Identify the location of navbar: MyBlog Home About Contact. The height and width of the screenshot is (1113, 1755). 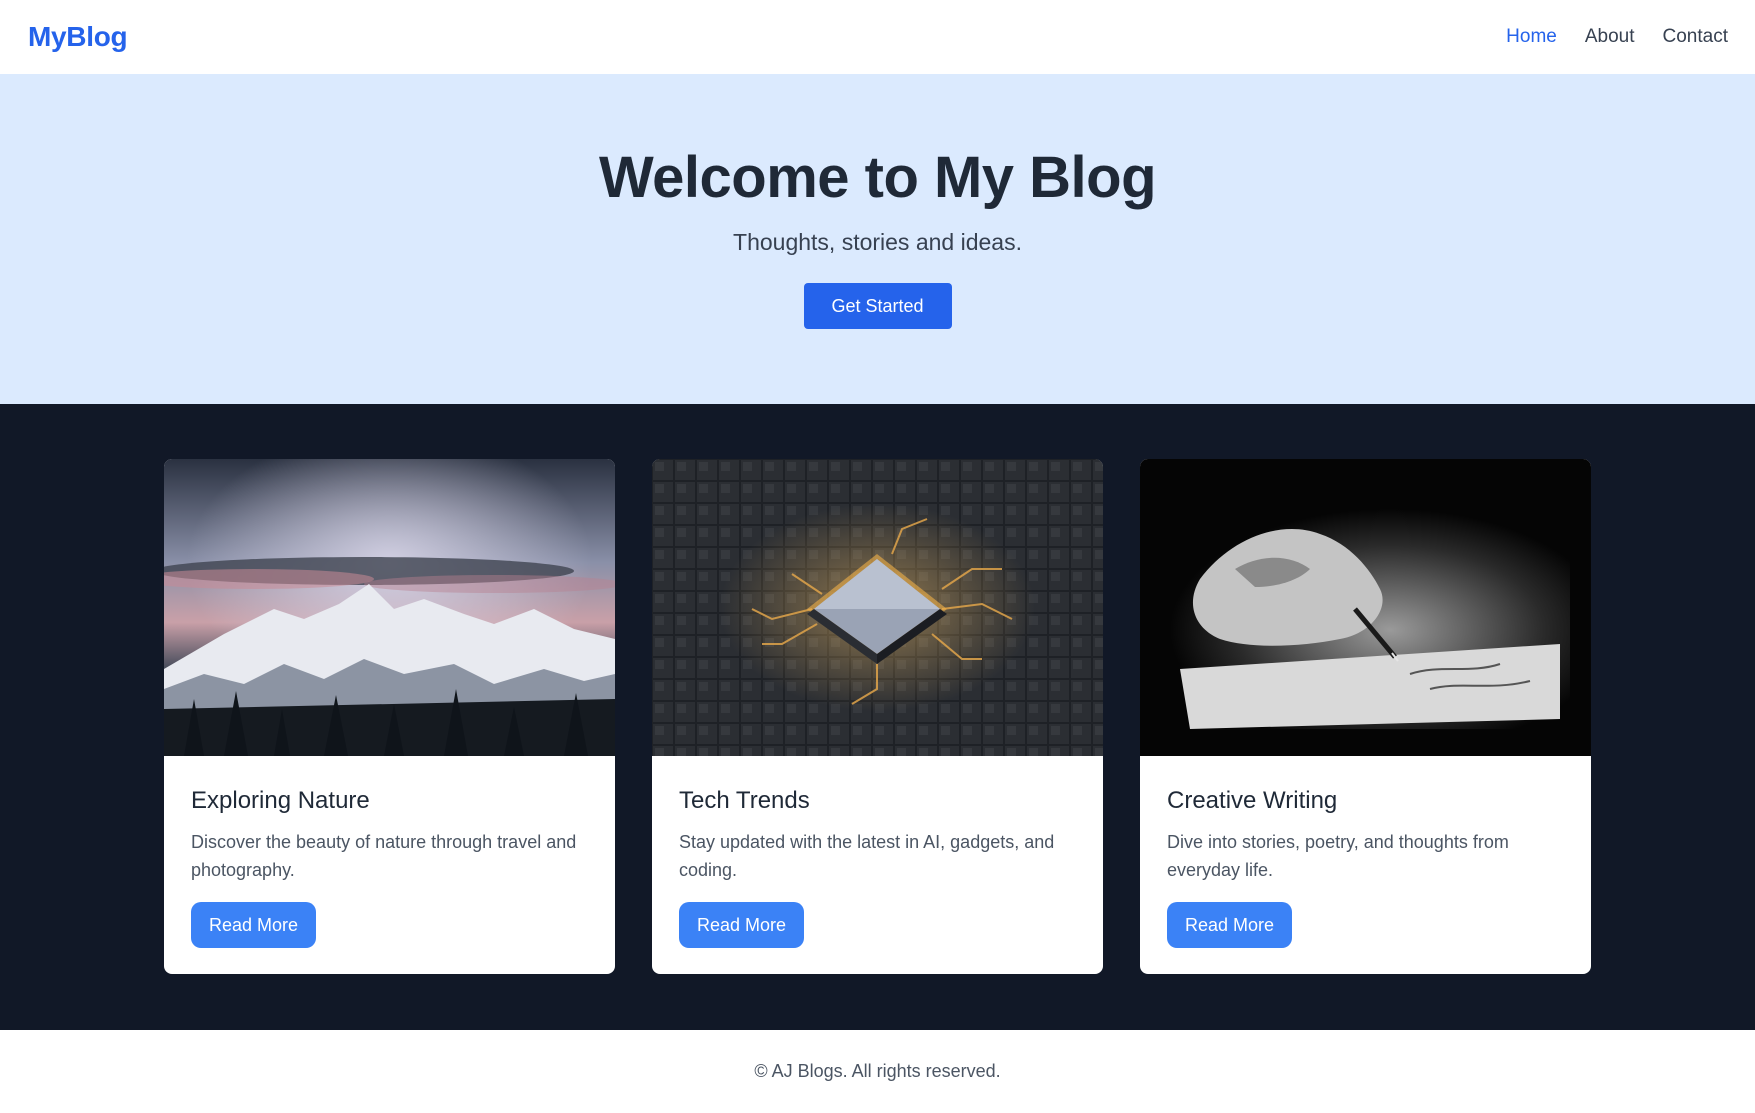
(877, 37).